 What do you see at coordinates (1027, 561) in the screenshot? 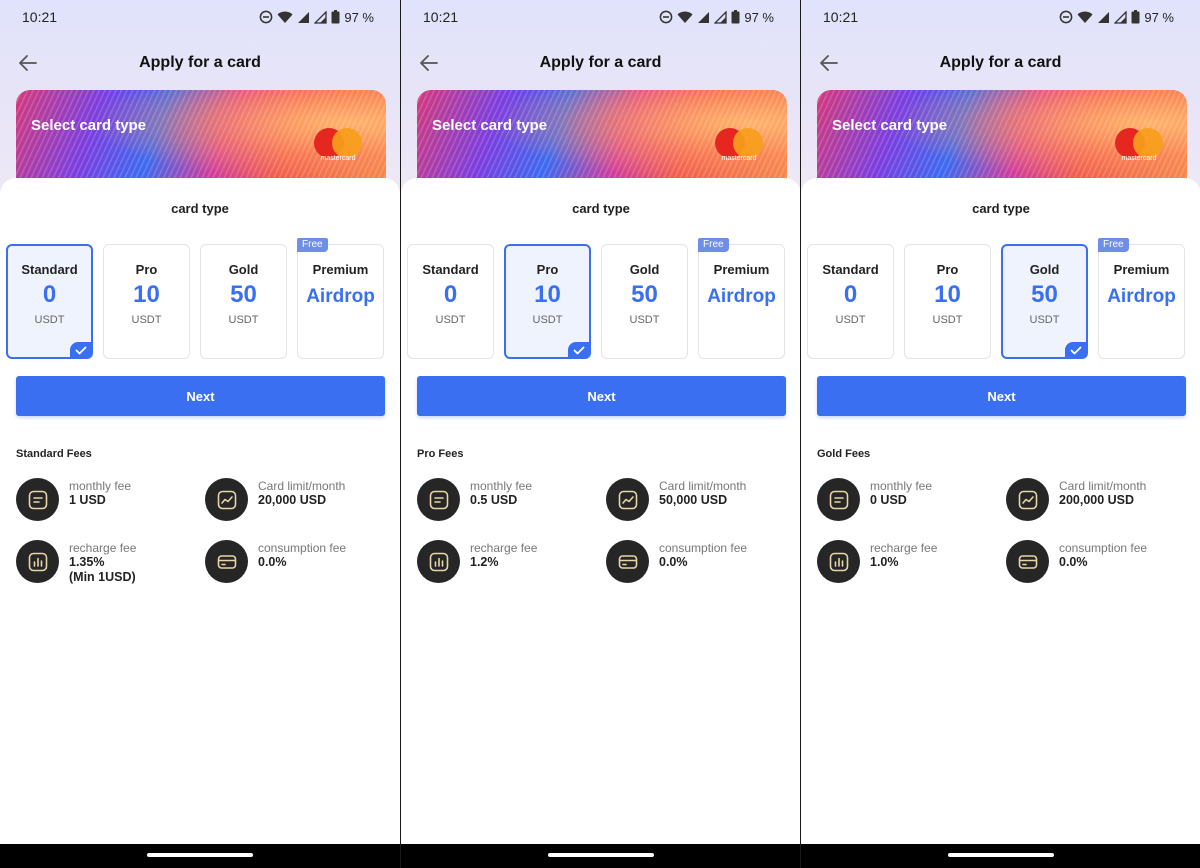
I see `credit-card-icon` at bounding box center [1027, 561].